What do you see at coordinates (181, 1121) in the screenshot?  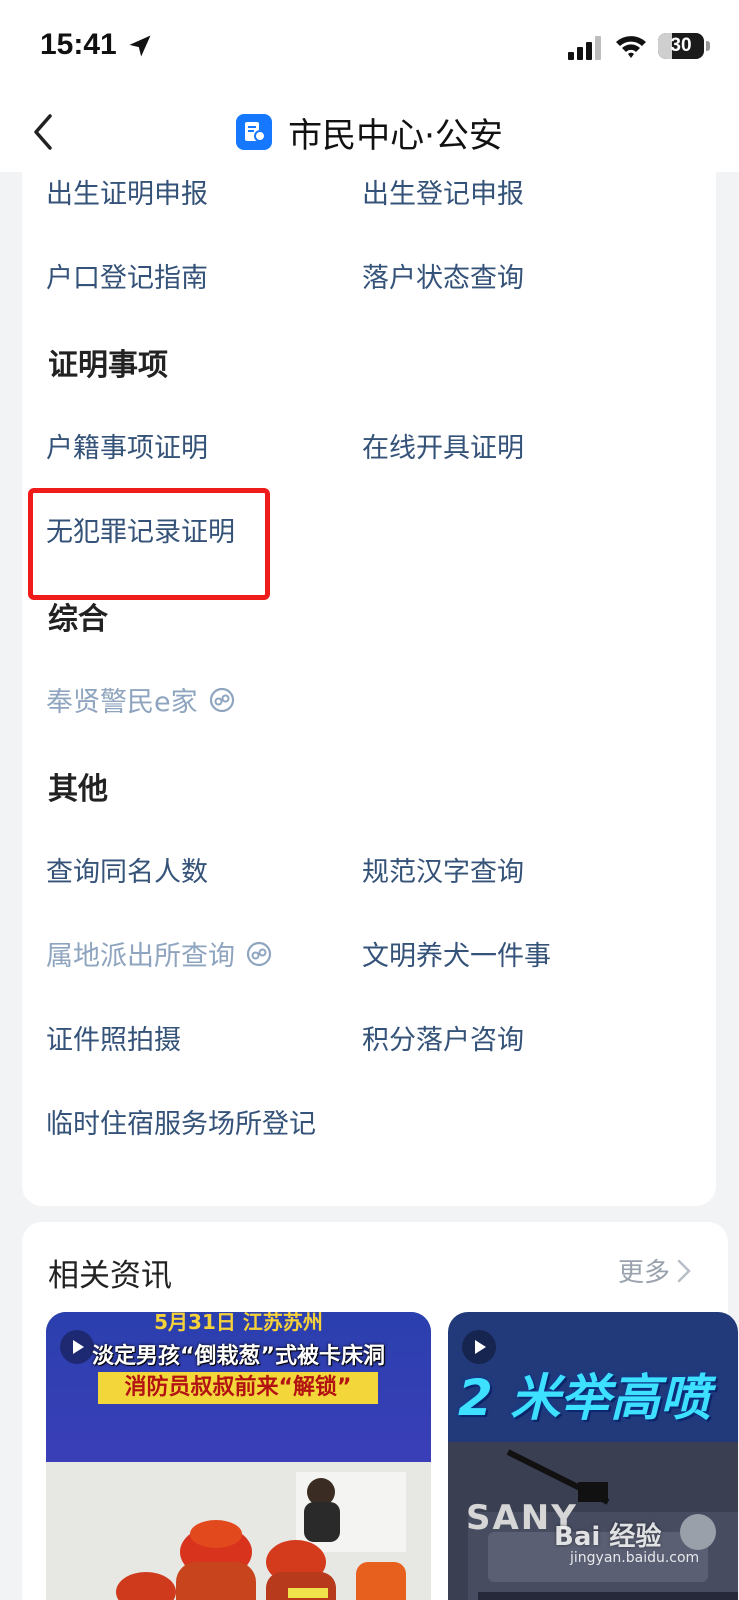 I see `service-temporary-lodging: 临时住宿服务场所登记` at bounding box center [181, 1121].